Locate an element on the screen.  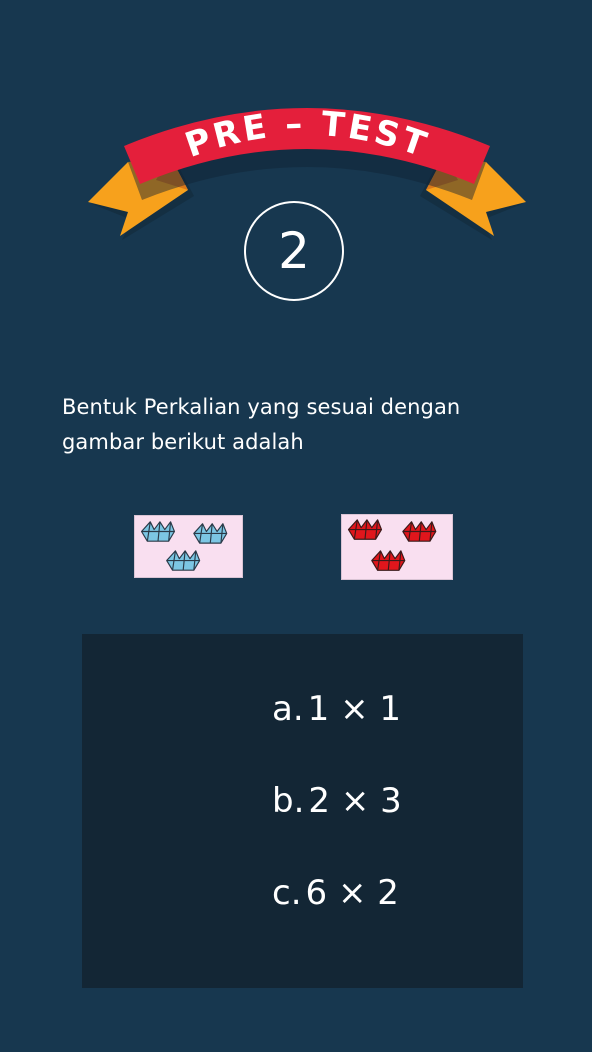
question-number: 2 is located at coordinates (294, 251).